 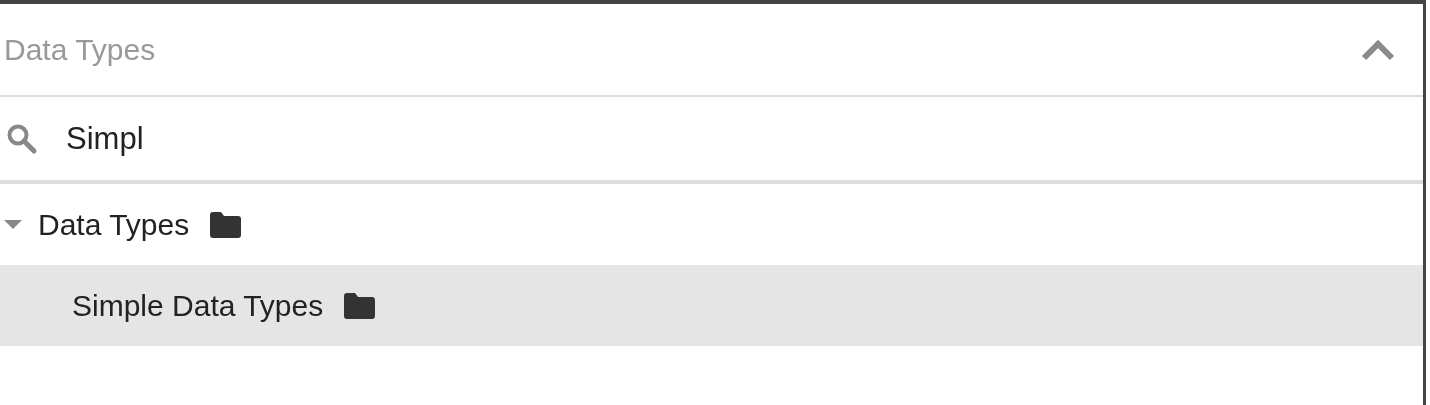 I want to click on search-icon, so click(x=22, y=138).